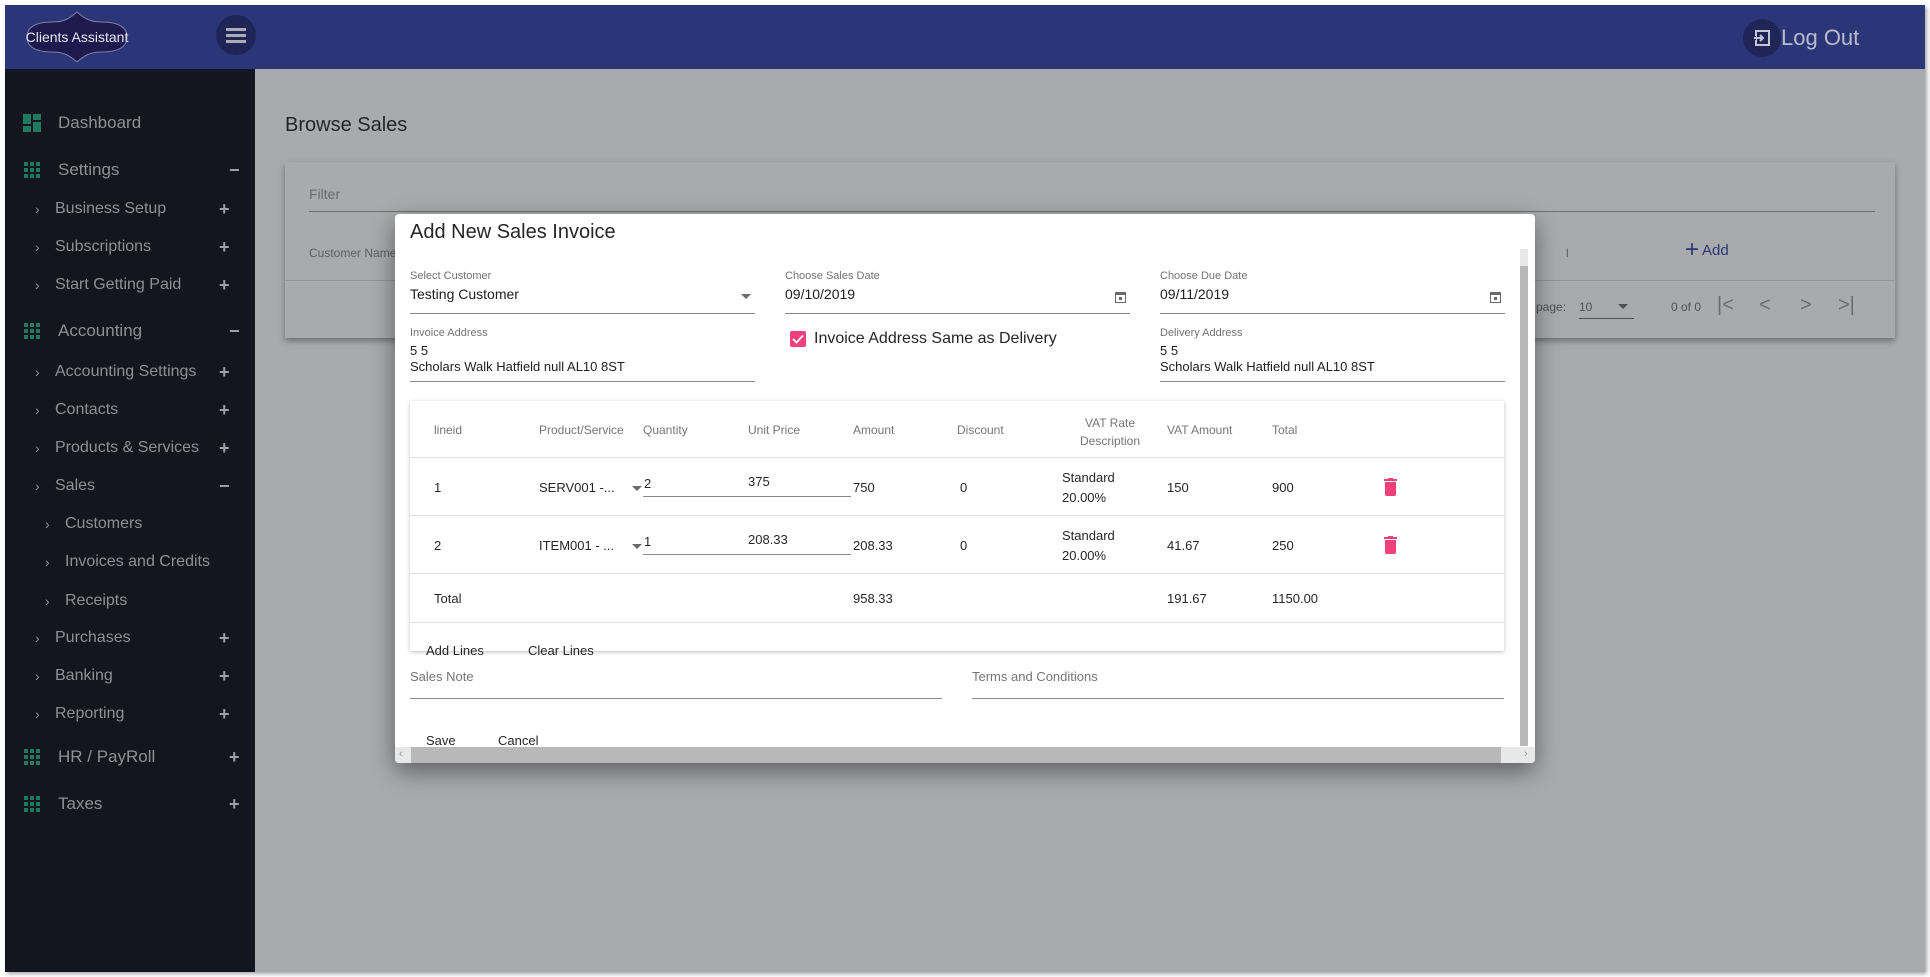 This screenshot has height=977, width=1930. I want to click on totals-row: Total 958.33 191.67 1150.00, so click(957, 598).